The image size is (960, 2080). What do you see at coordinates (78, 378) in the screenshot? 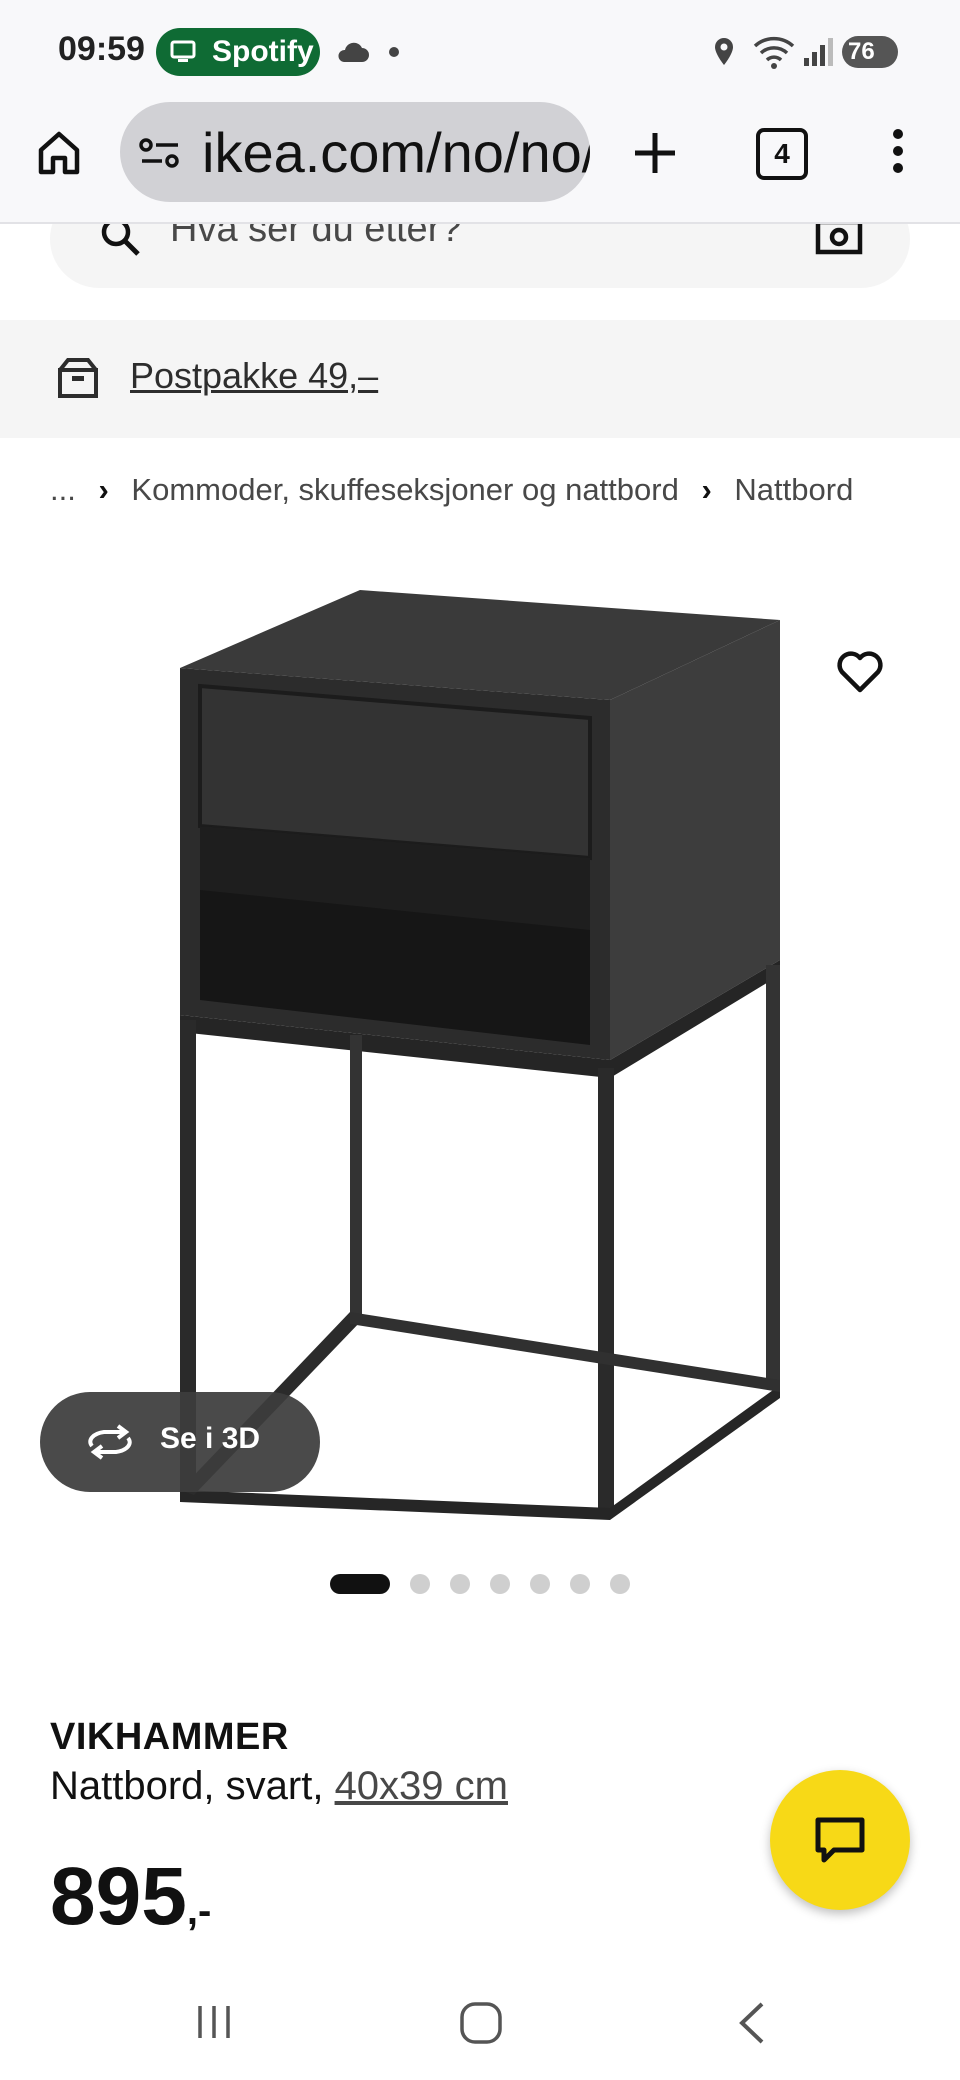
I see `parcel-icon` at bounding box center [78, 378].